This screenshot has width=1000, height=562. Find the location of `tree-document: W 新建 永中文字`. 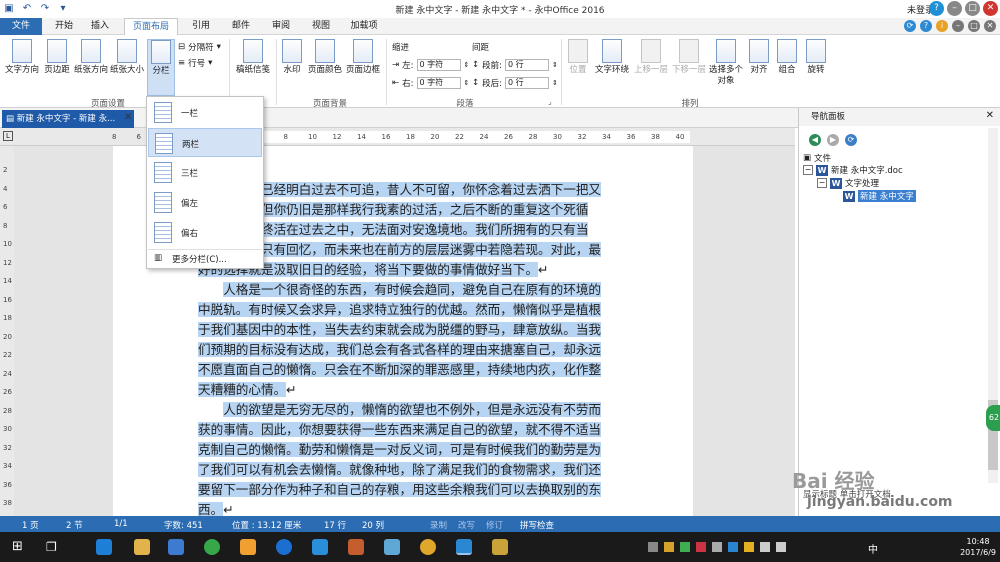

tree-document: W 新建 永中文字 is located at coordinates (879, 196).